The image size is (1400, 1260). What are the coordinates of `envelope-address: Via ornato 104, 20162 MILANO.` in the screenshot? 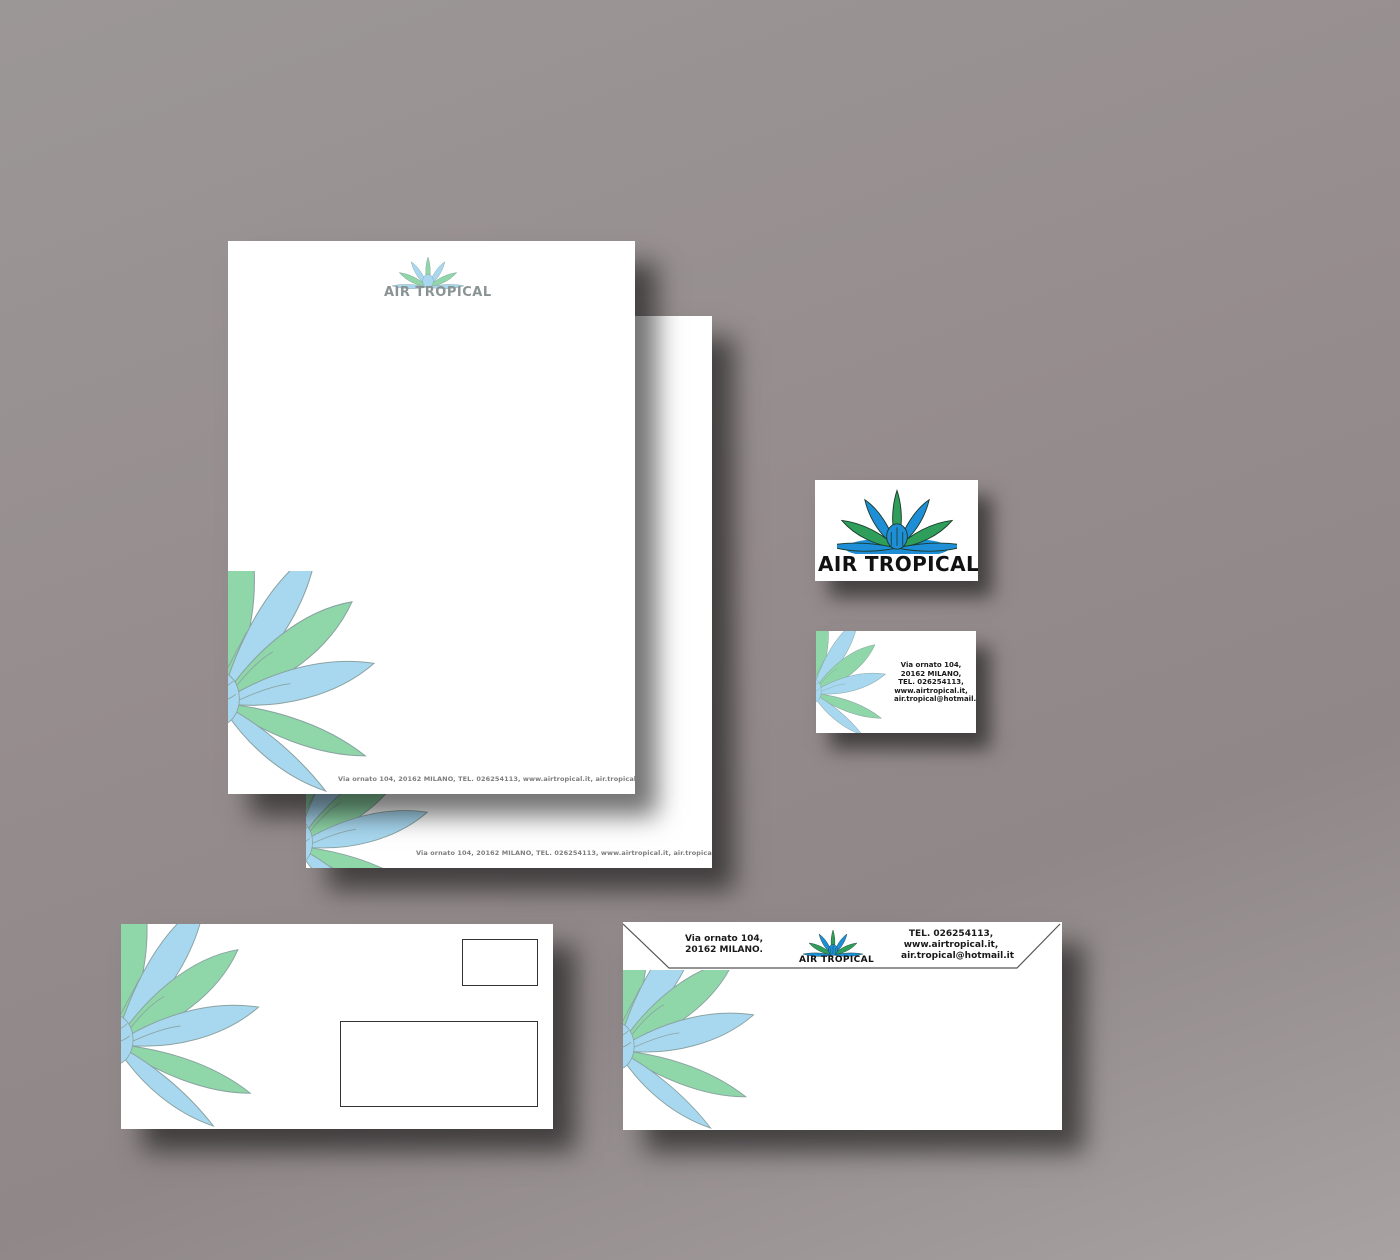 It's located at (724, 945).